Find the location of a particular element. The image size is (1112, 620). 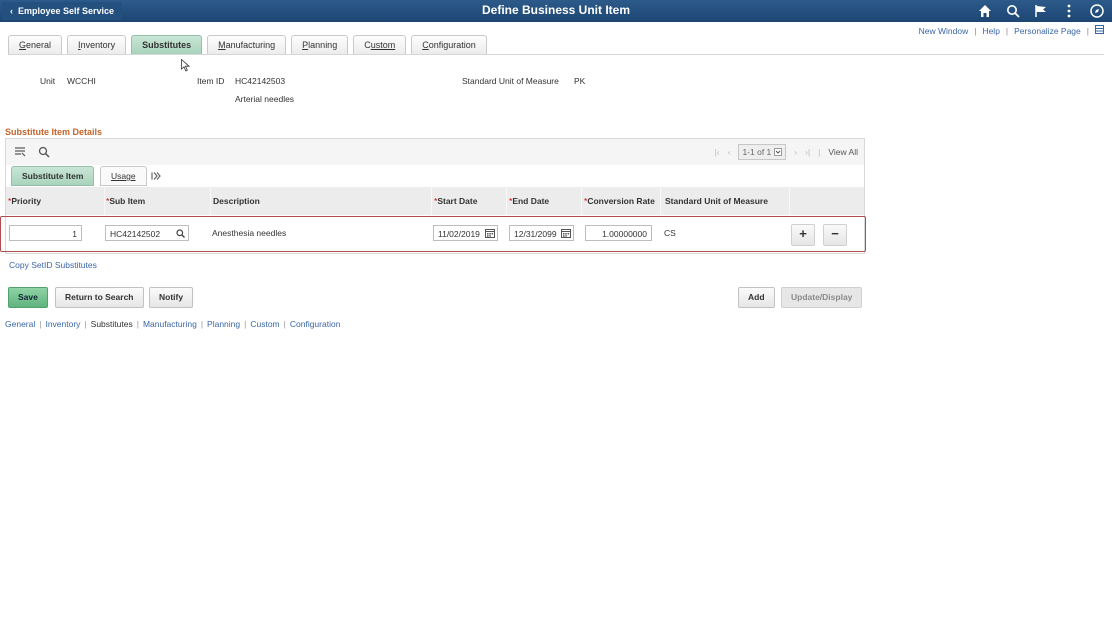

tab-divider is located at coordinates (556, 54).